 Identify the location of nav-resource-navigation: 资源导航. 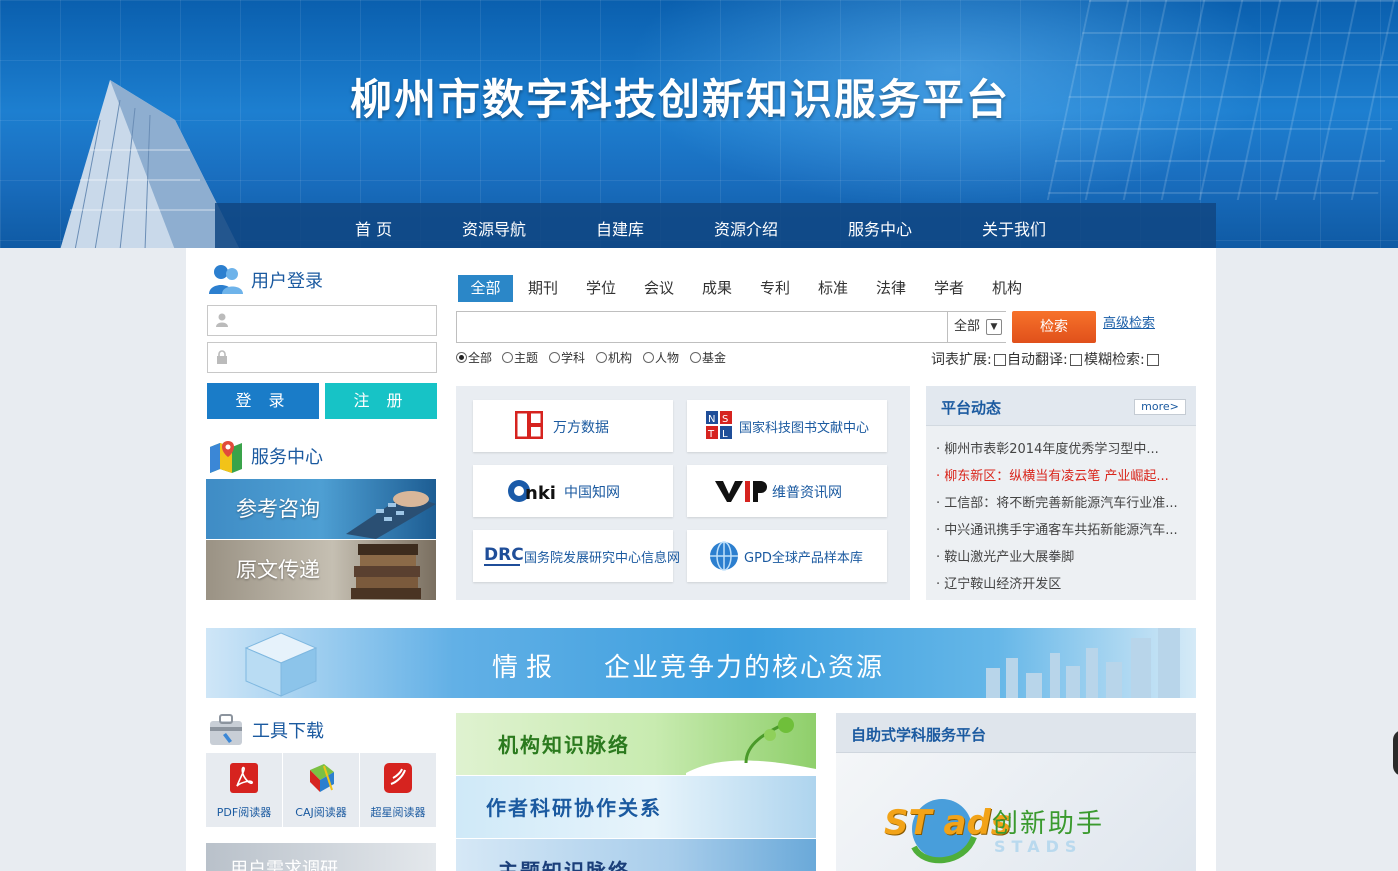
(494, 228).